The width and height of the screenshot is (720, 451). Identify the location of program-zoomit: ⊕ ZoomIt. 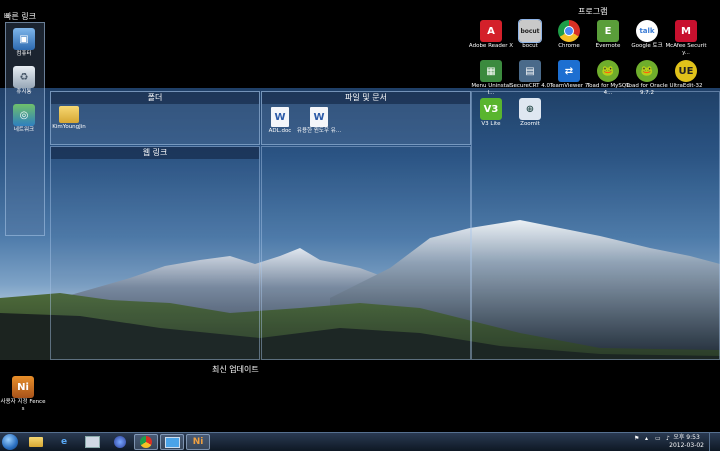
(530, 113).